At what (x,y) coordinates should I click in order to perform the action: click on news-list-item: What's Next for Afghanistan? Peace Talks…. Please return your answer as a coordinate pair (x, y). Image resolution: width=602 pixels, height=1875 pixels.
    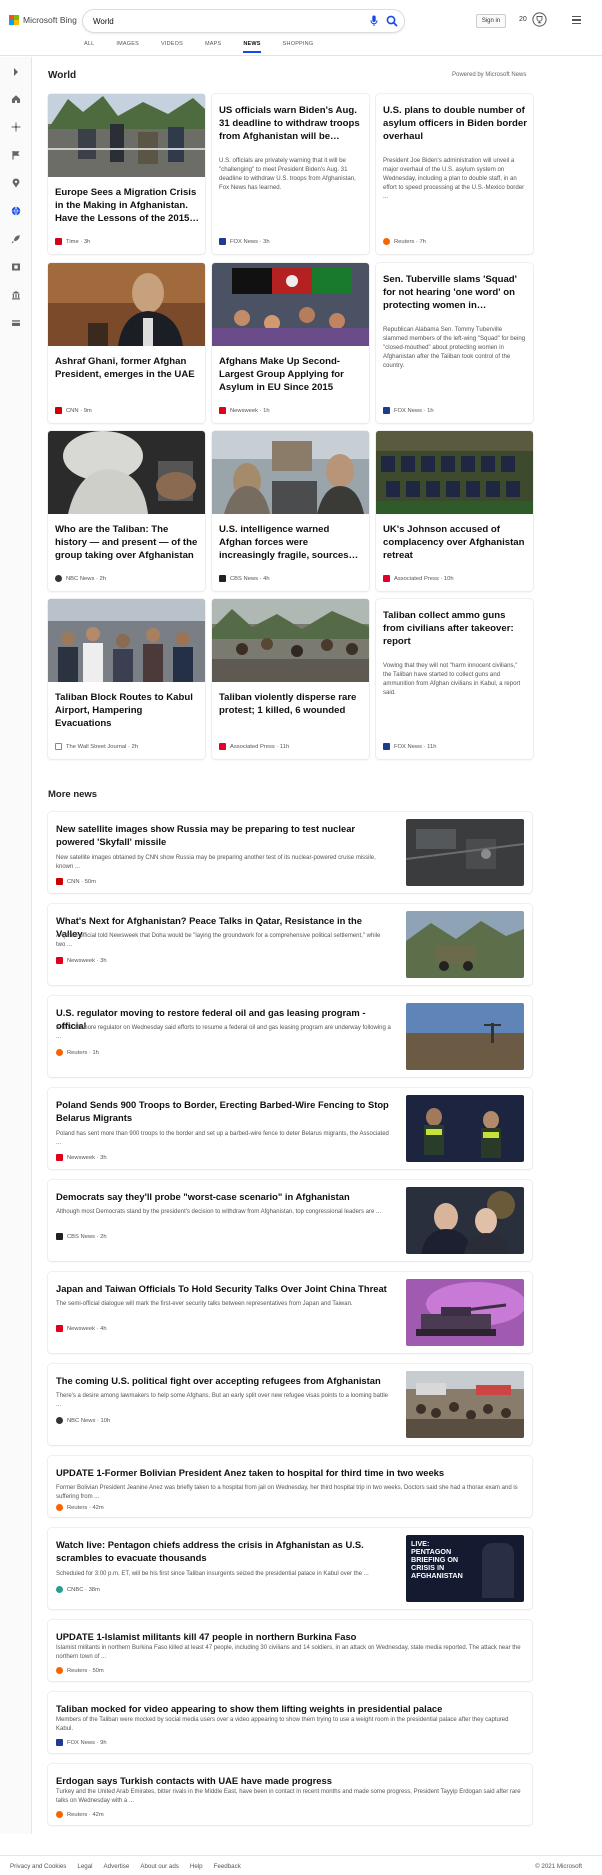
    Looking at the image, I should click on (290, 944).